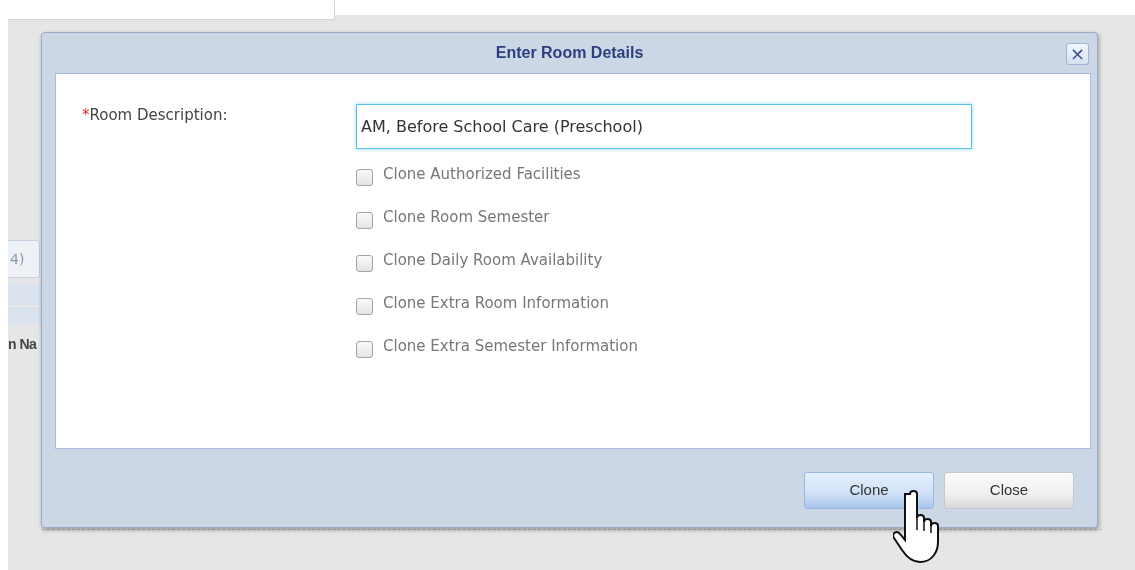  I want to click on checkbox-label: Clone Extra Room Information, so click(496, 304).